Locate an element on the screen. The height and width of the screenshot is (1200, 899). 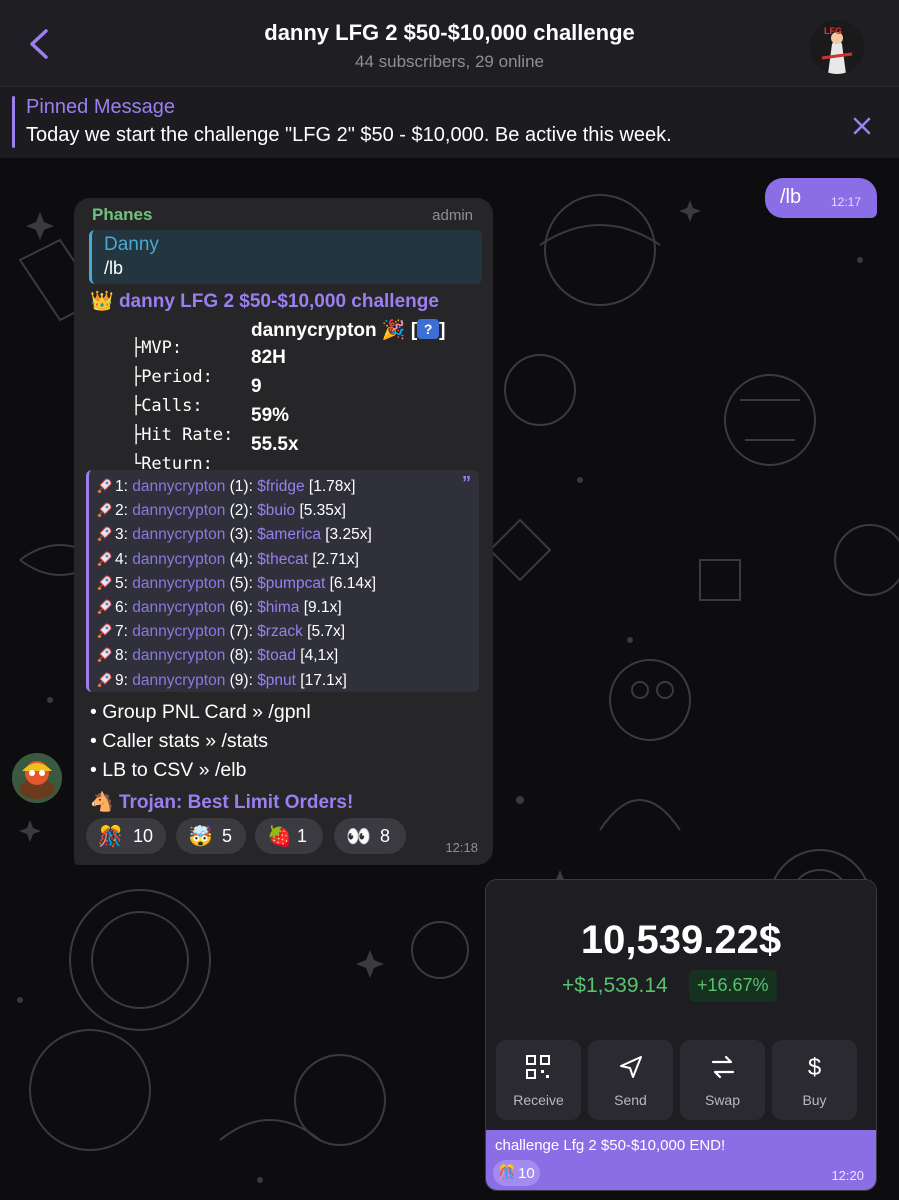
row-token: $toad is located at coordinates (276, 655).